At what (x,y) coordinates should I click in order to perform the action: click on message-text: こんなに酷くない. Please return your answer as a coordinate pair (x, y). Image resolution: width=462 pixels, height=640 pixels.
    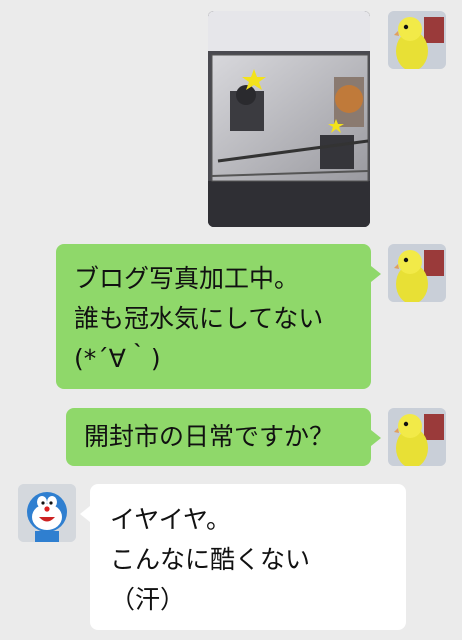
    Looking at the image, I should click on (210, 559).